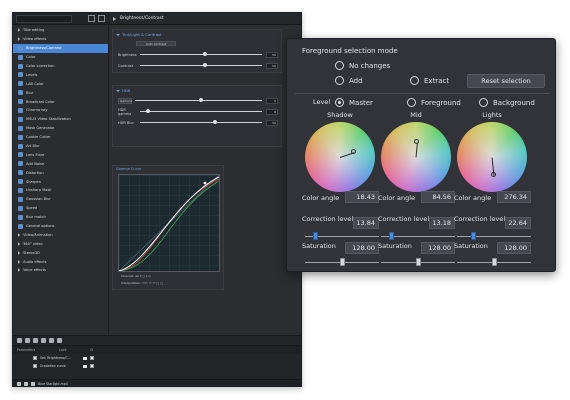 Image resolution: width=570 pixels, height=400 pixels. What do you see at coordinates (27, 340) in the screenshot?
I see `redo-icon` at bounding box center [27, 340].